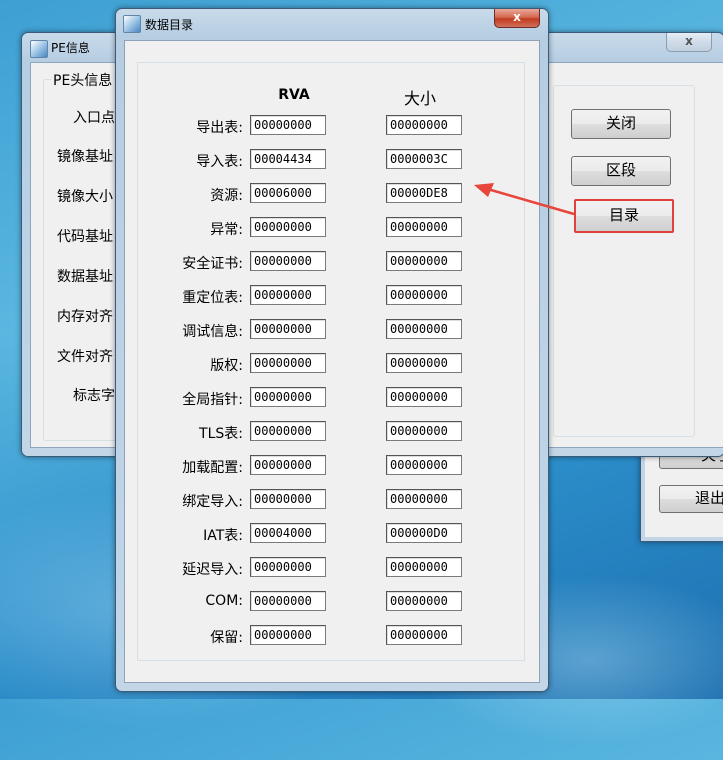 This screenshot has width=723, height=760. What do you see at coordinates (212, 570) in the screenshot?
I see `row-label: 延迟导入:` at bounding box center [212, 570].